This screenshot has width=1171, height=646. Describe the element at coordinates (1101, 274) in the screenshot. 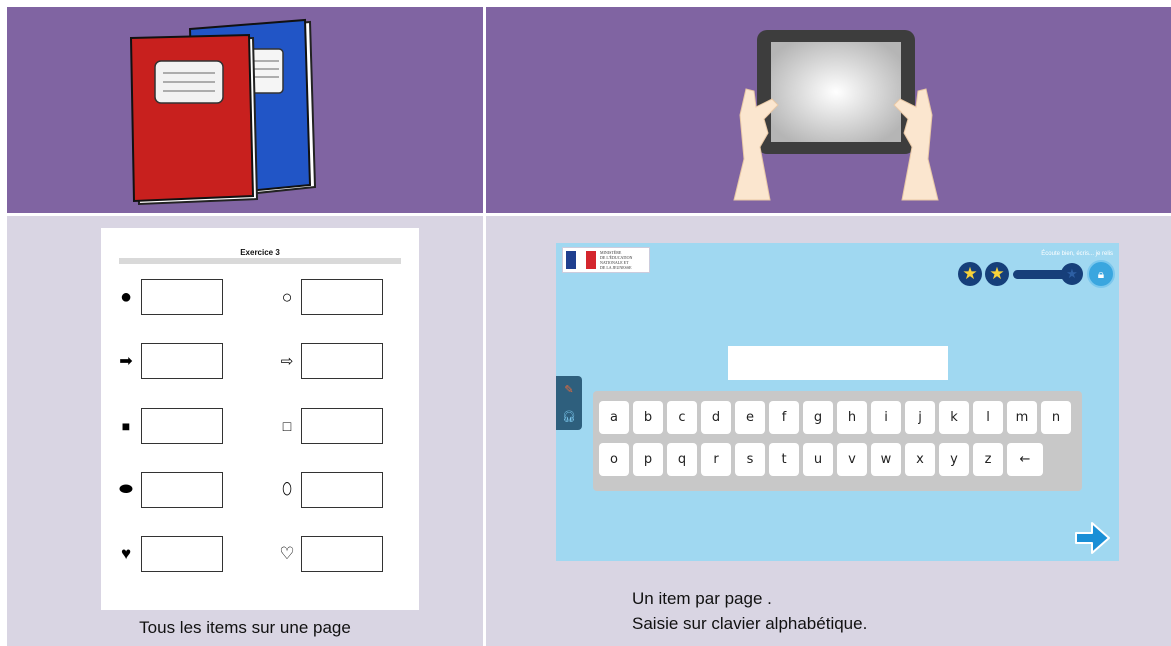

I see `lock-icon: 🔒︎` at that location.